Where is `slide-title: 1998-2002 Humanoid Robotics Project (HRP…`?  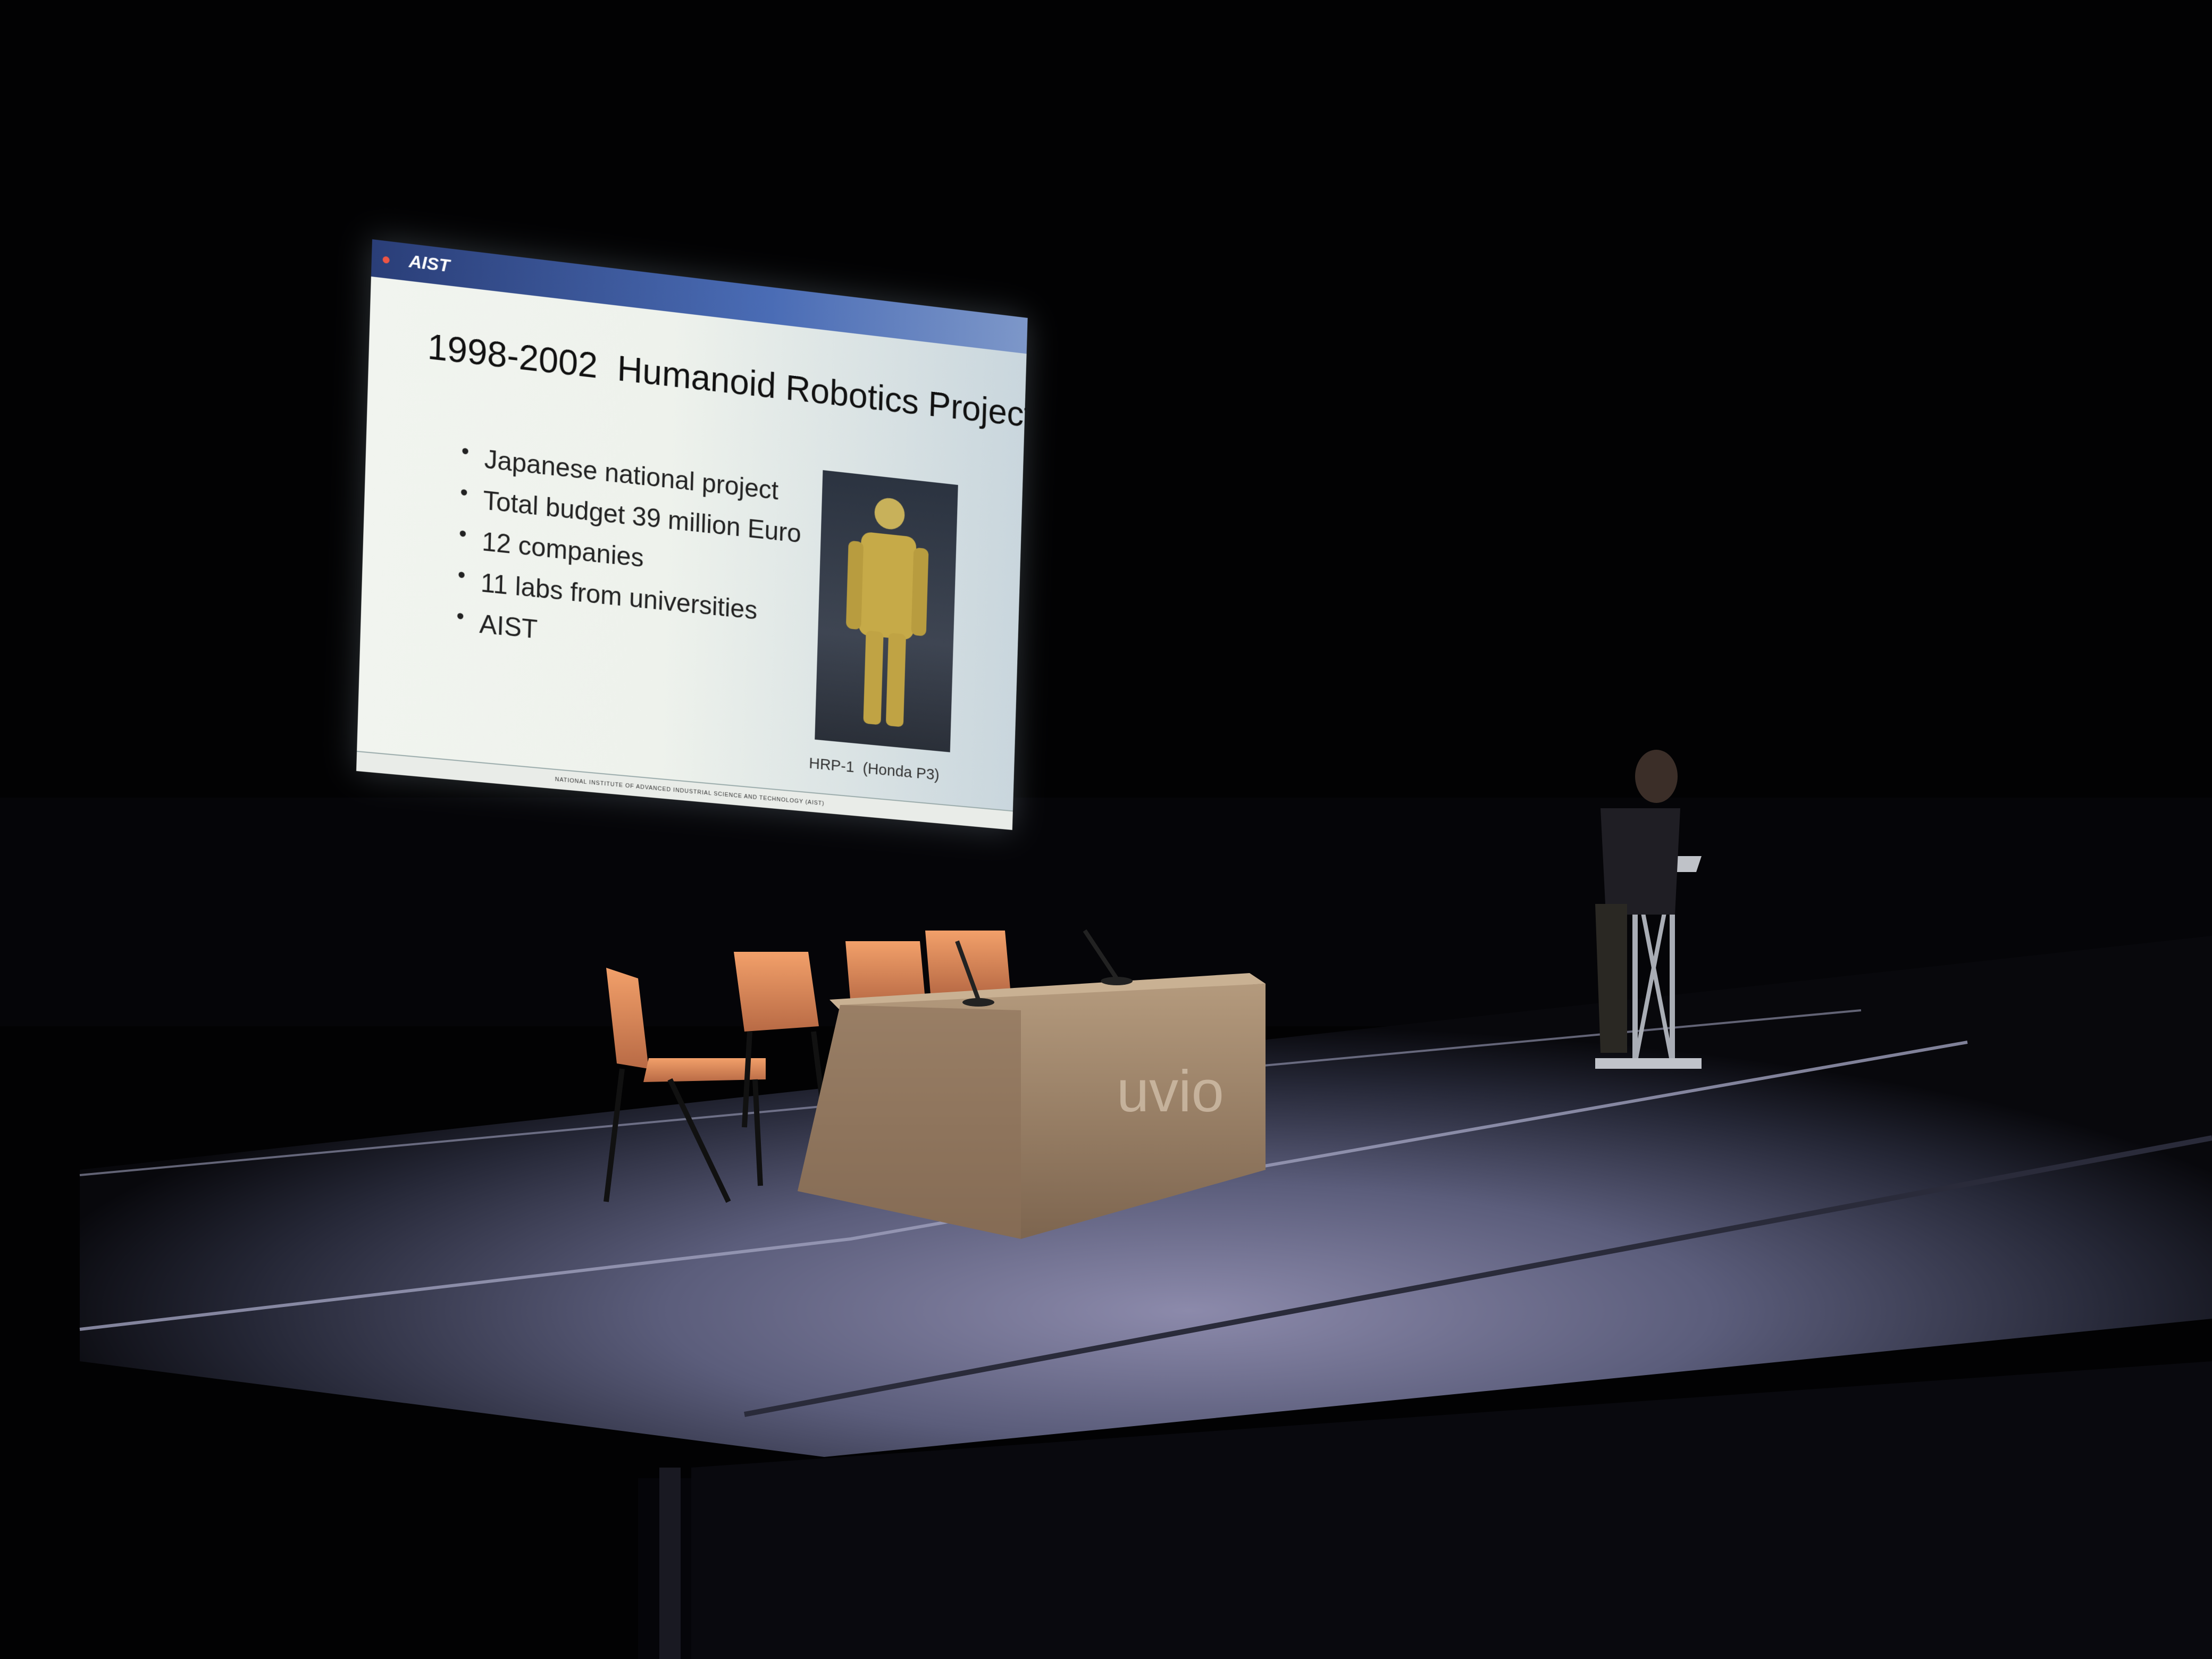
slide-title: 1998-2002 Humanoid Robotics Project (HRP… is located at coordinates (727, 380).